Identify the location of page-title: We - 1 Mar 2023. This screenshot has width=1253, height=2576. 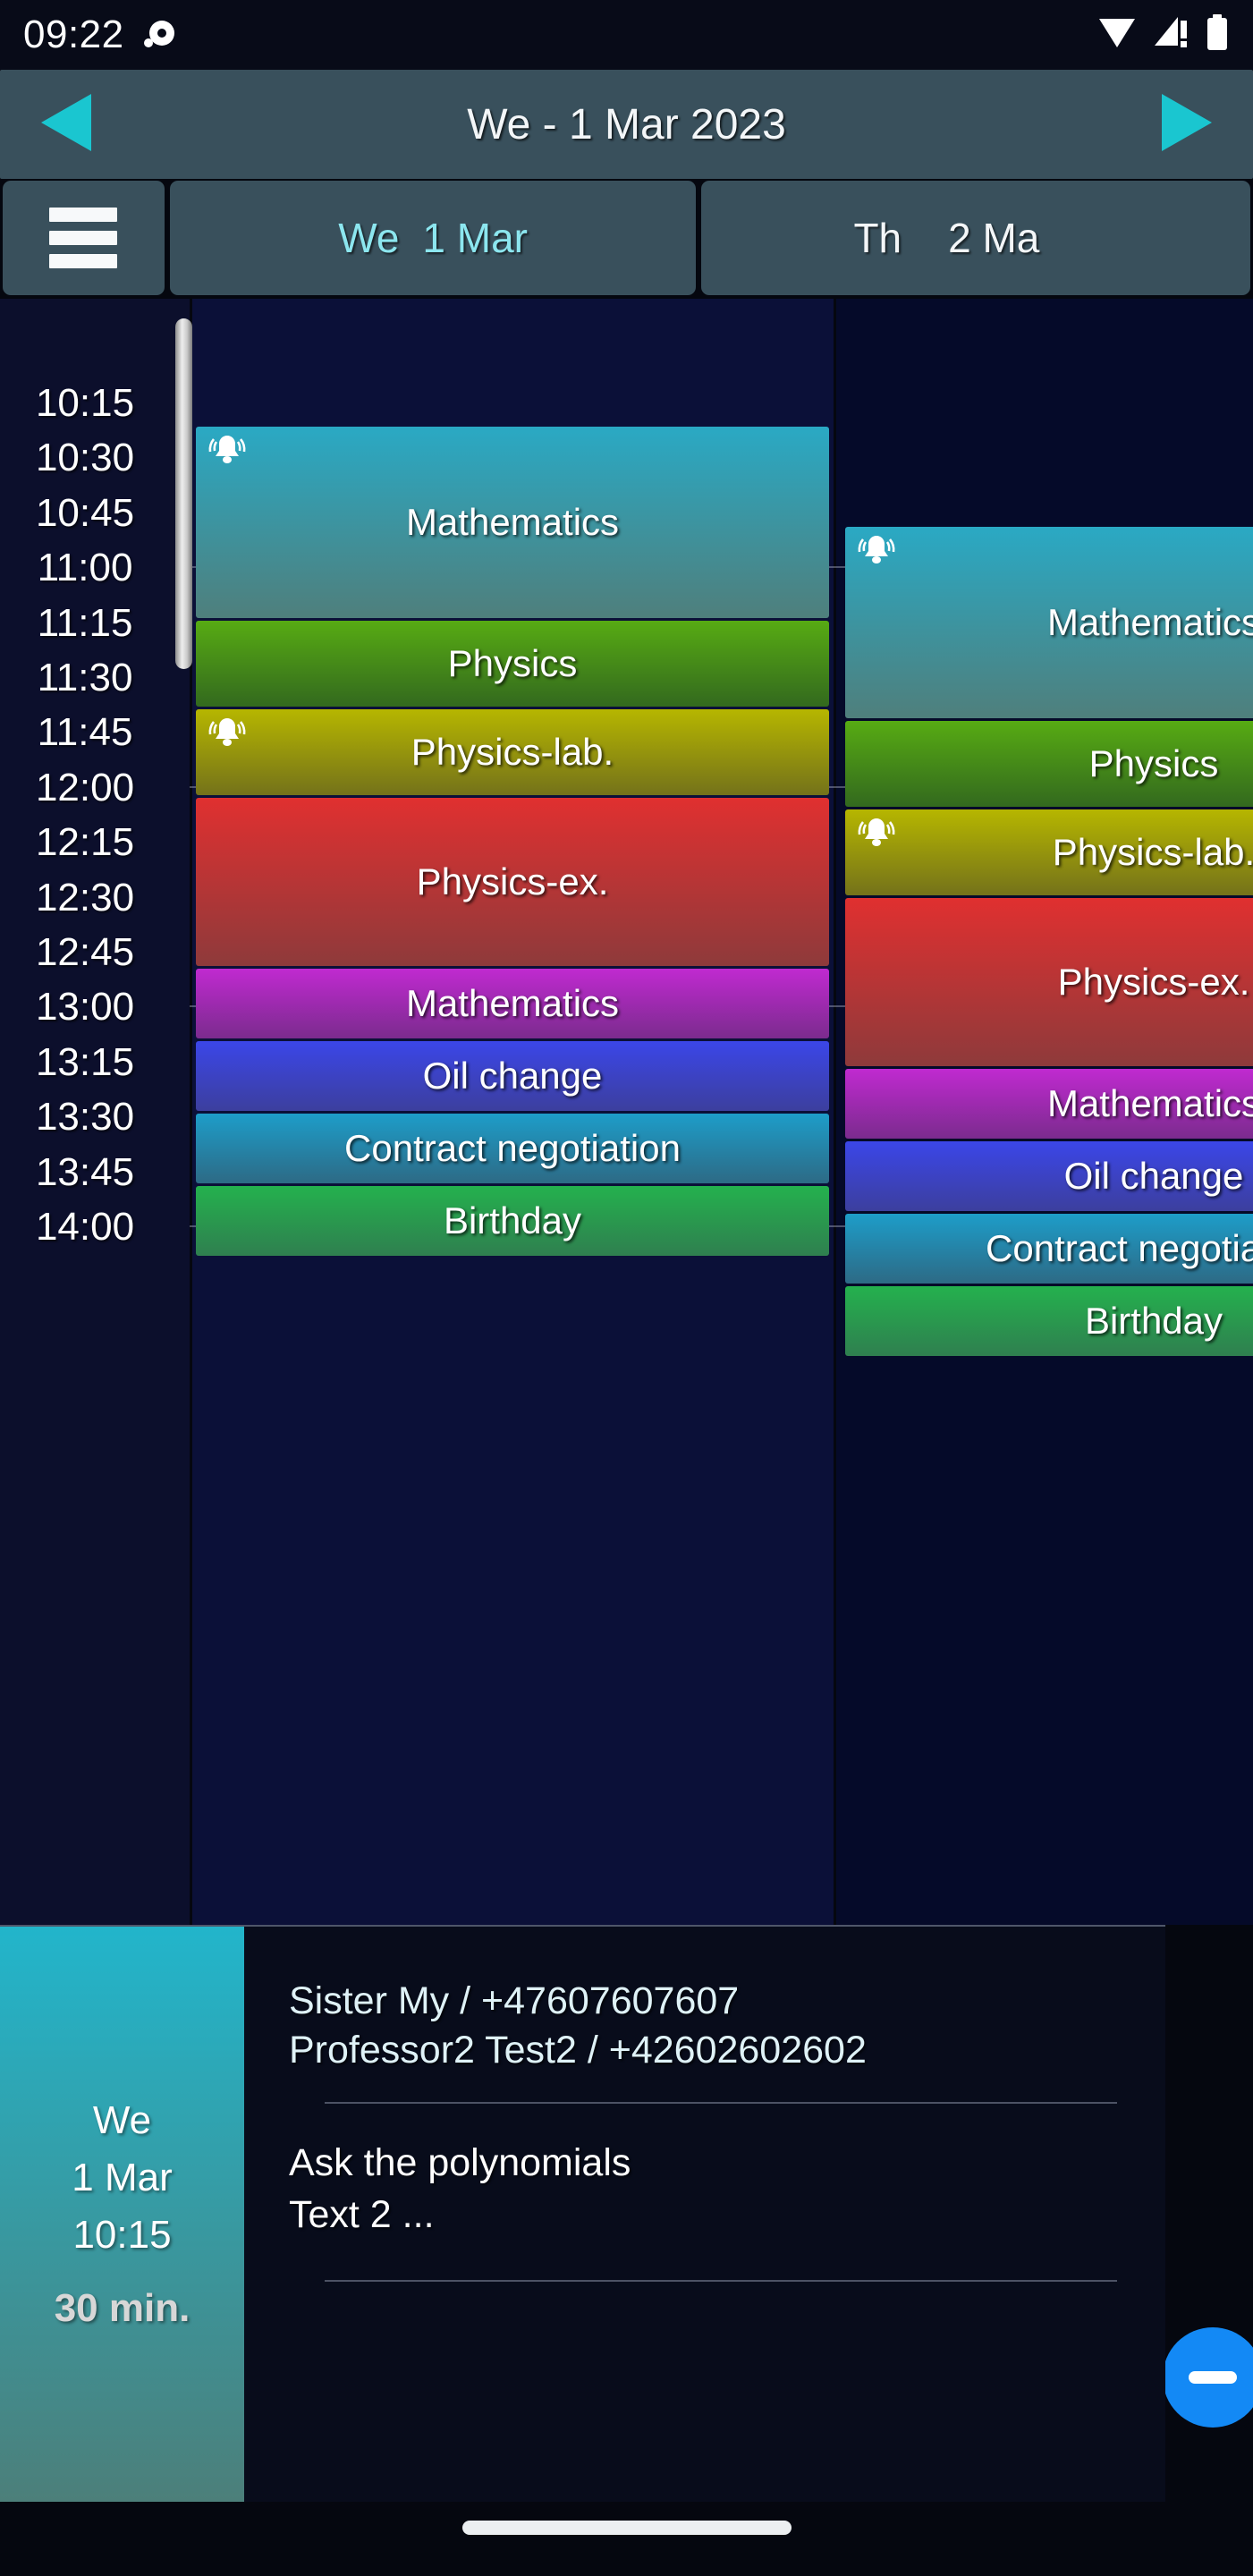
(626, 124).